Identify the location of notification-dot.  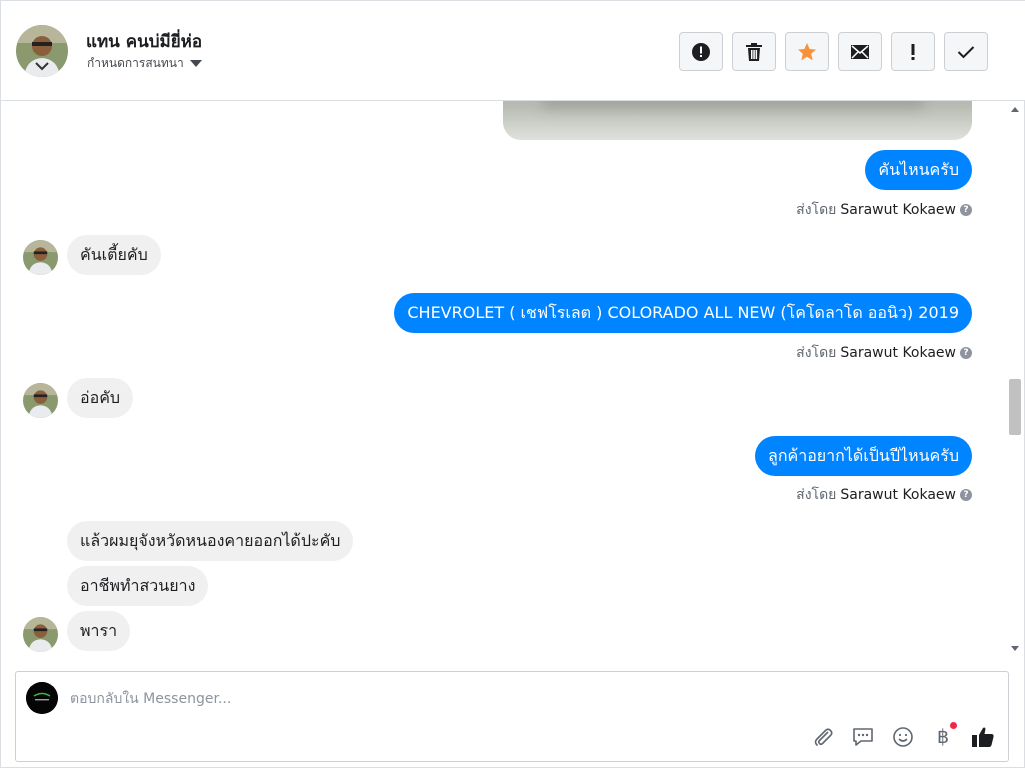
(953, 725).